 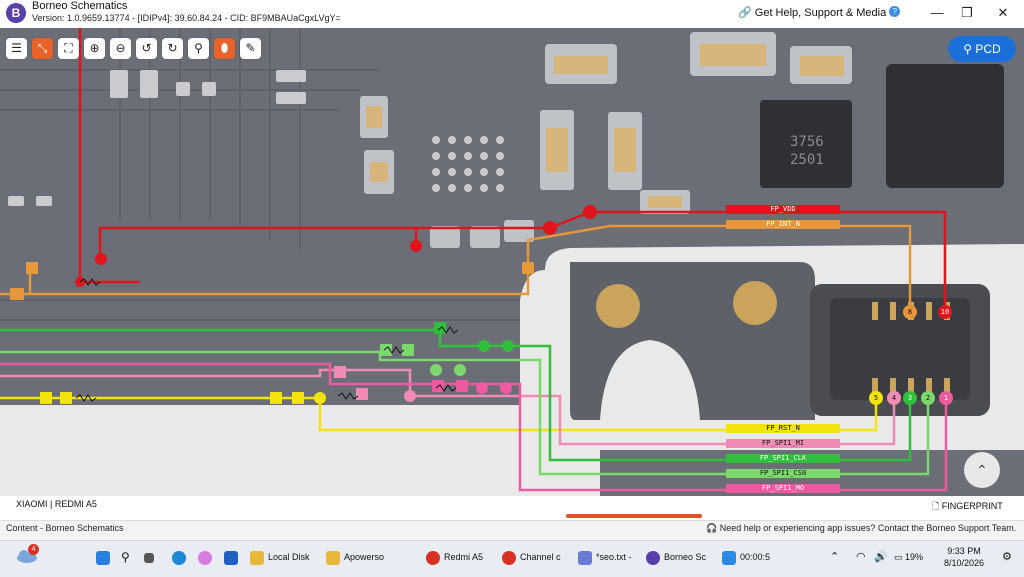 What do you see at coordinates (910, 398) in the screenshot?
I see `connector-pin-3: 3` at bounding box center [910, 398].